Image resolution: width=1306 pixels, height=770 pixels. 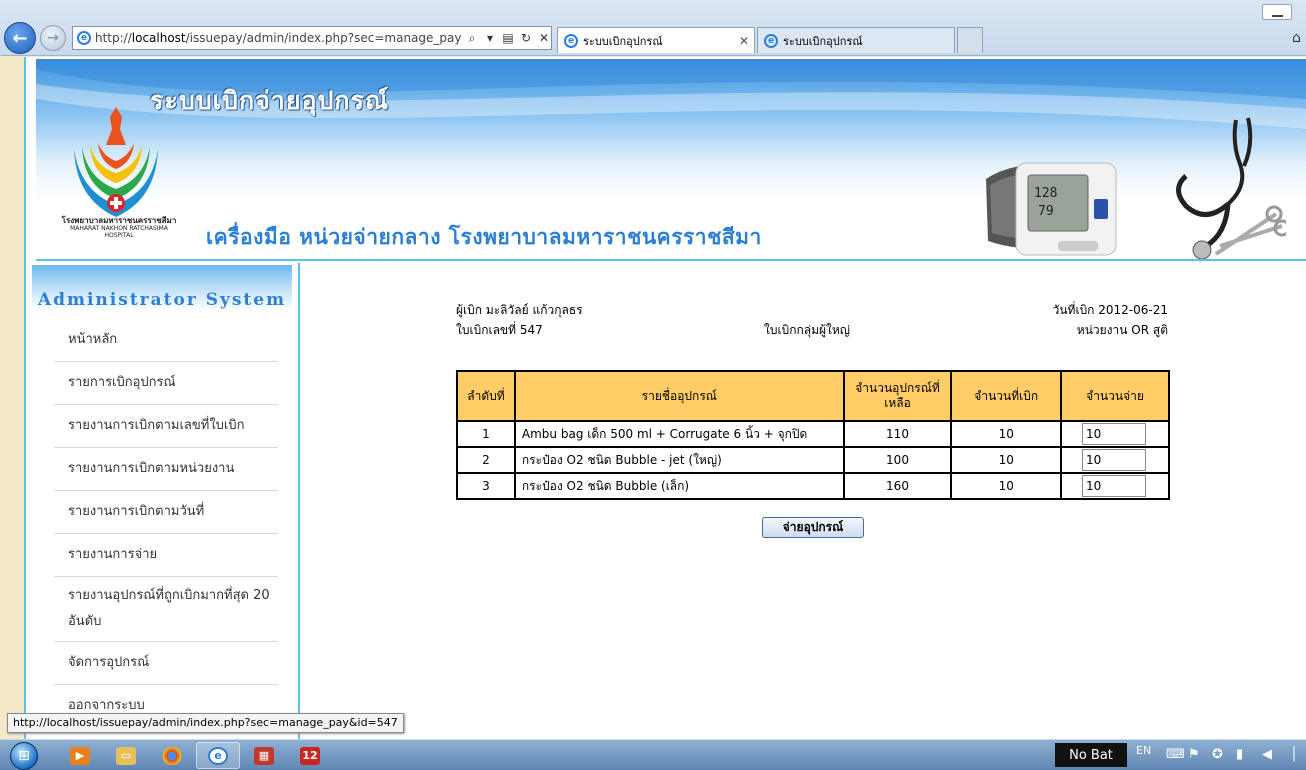 I want to click on svg-text: 128, so click(x=1045, y=193).